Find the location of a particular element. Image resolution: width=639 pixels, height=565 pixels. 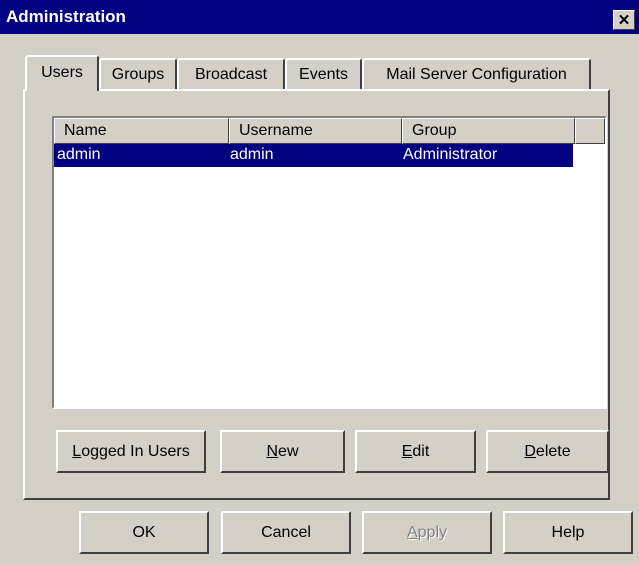

tab-groups: Groups is located at coordinates (138, 74).